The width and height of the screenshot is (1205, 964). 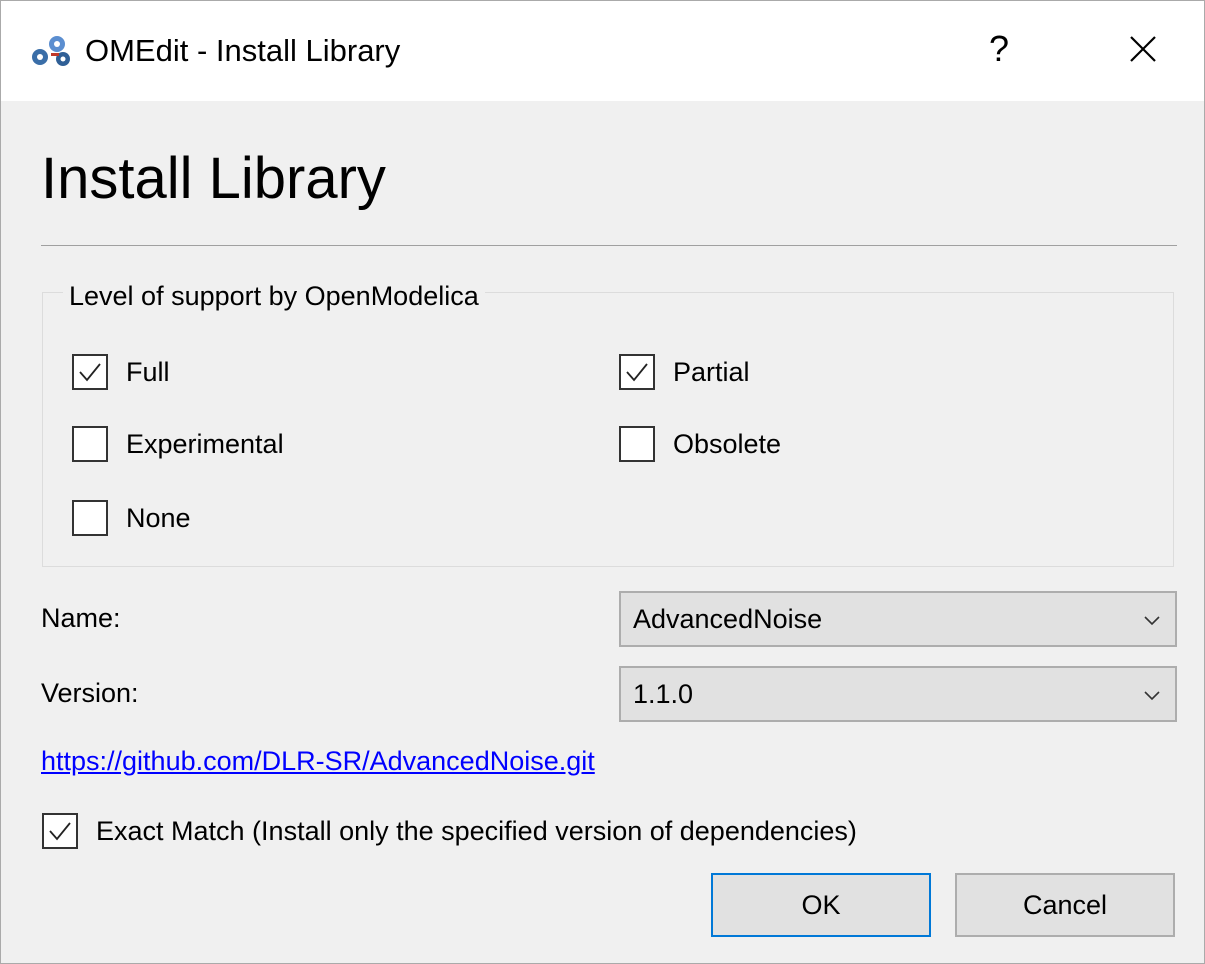 I want to click on checkbox-label: Obsolete, so click(x=727, y=444).